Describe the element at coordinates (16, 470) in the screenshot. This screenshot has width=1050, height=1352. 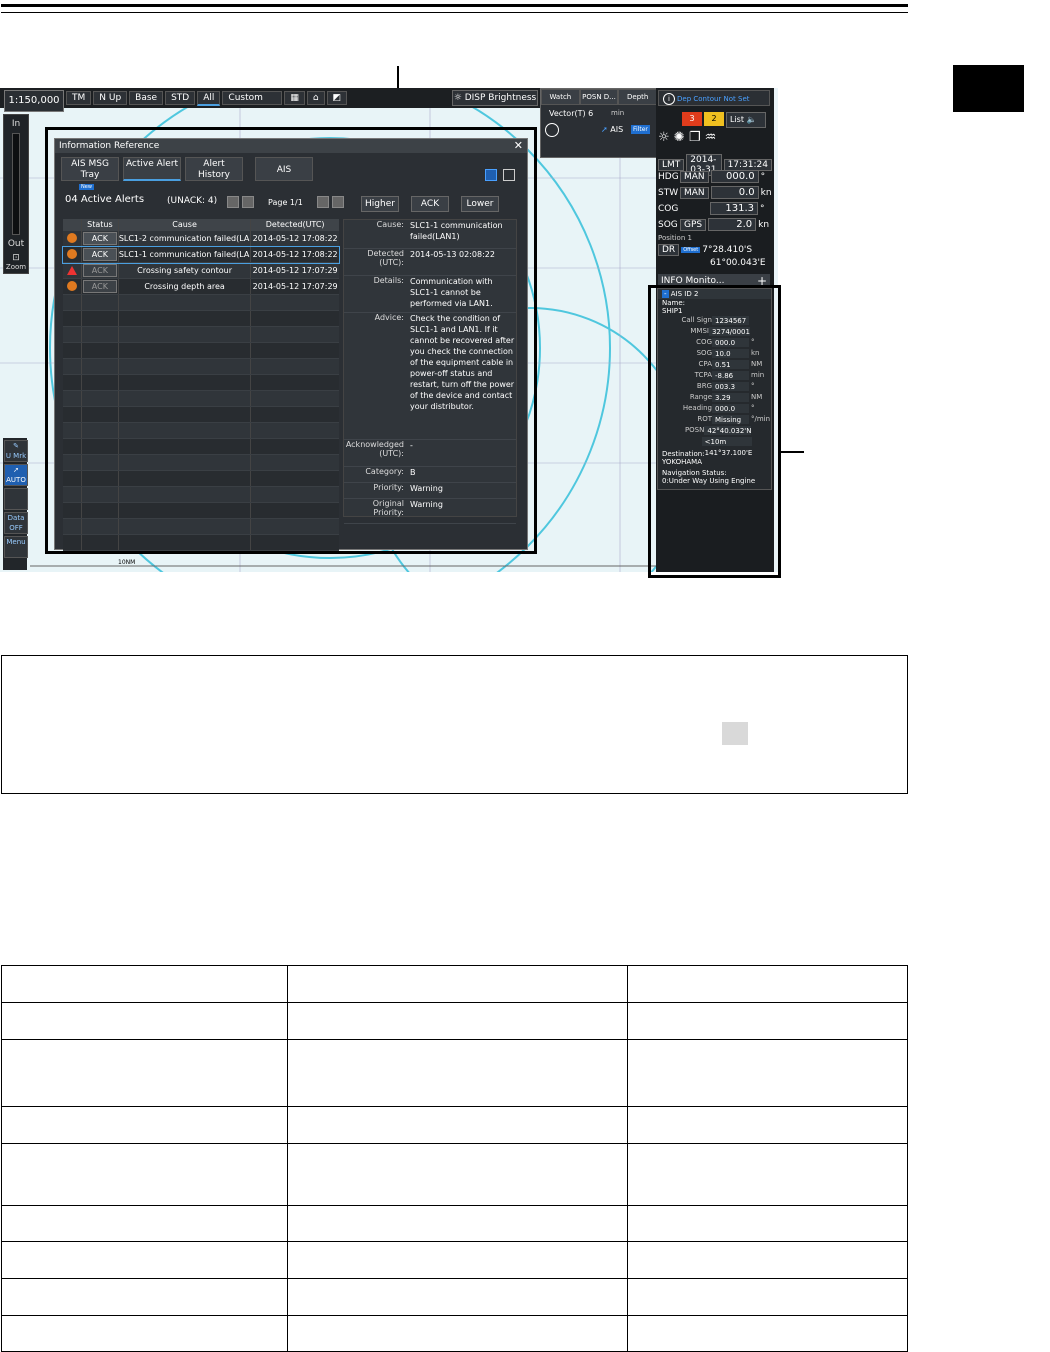
I see `cursor-icon: ➚` at that location.